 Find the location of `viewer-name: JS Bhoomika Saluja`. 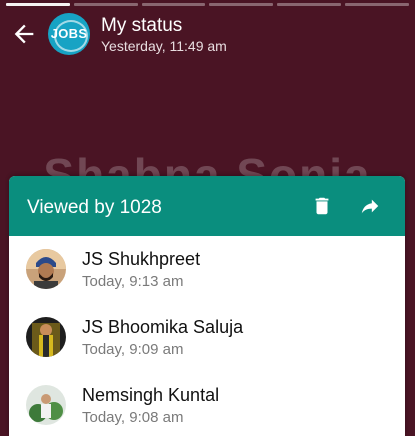

viewer-name: JS Bhoomika Saluja is located at coordinates (163, 327).